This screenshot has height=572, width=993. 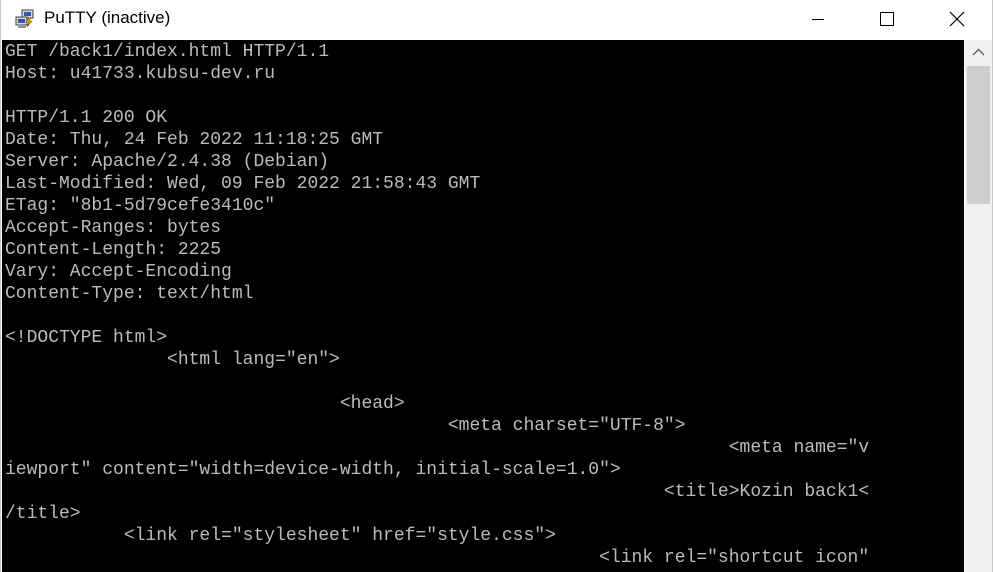 I want to click on terminal-line: Date: Thu, 24 Feb 2022 11:18:25 GMT, so click(x=194, y=140).